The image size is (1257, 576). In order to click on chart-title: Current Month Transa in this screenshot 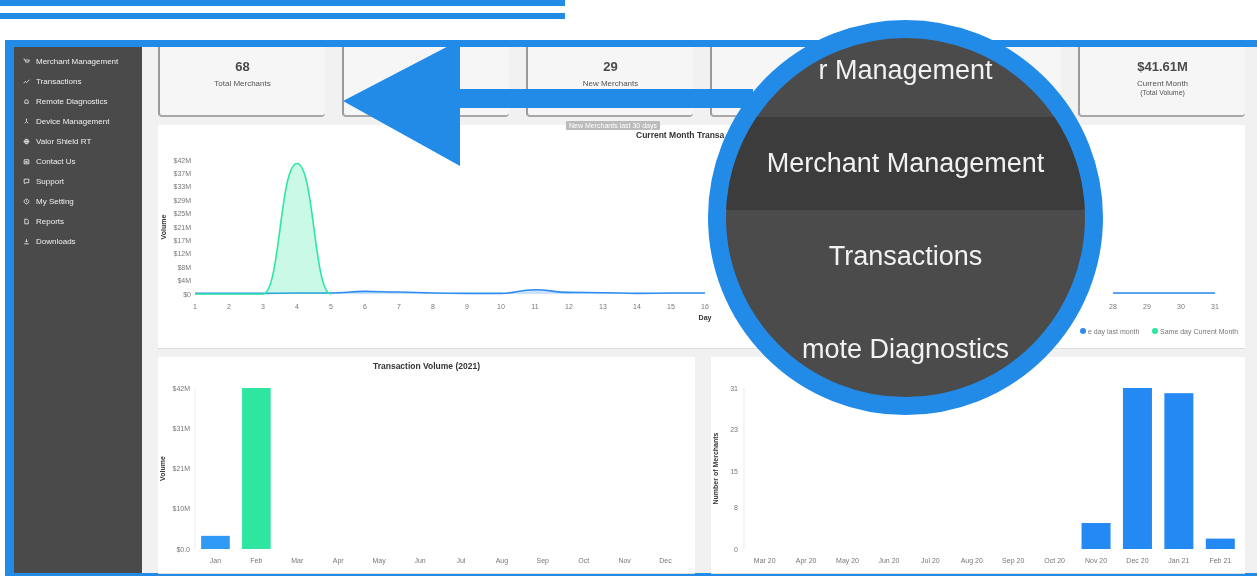, I will do `click(680, 135)`.